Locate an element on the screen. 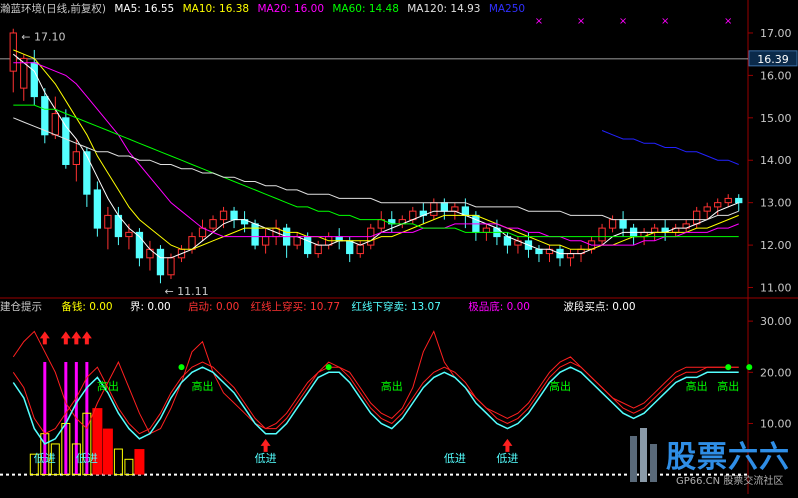 This screenshot has width=798, height=498. indicator-title: 建仓提示 is located at coordinates (21, 307).